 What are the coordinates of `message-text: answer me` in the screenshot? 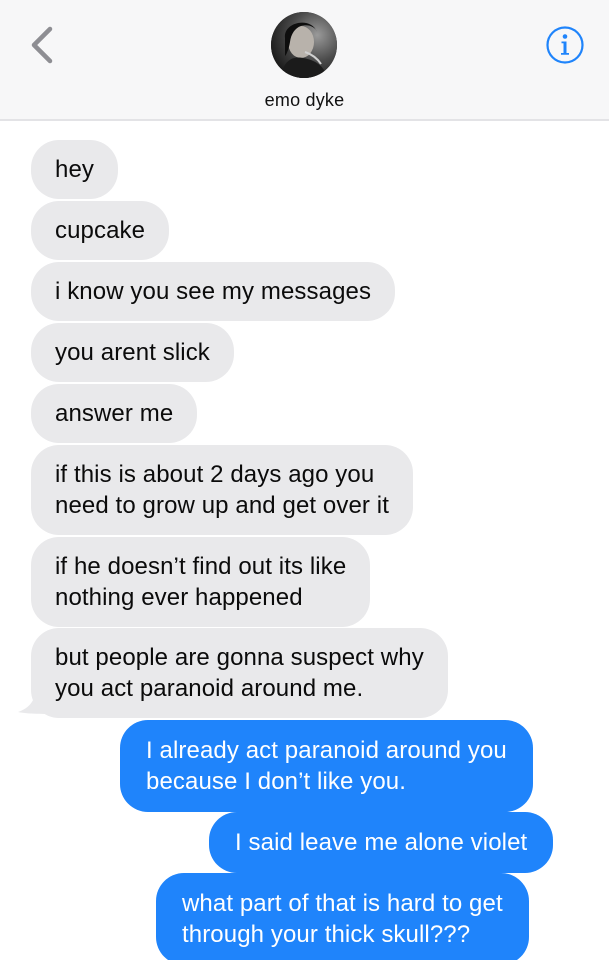 It's located at (114, 413).